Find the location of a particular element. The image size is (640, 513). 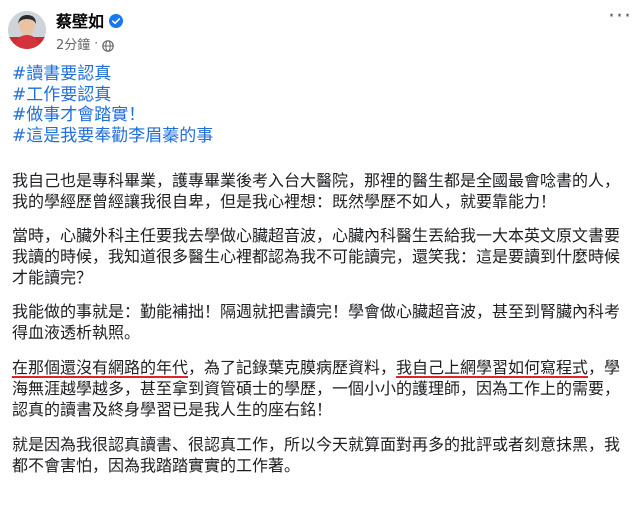

verified-badge-icon is located at coordinates (116, 20).